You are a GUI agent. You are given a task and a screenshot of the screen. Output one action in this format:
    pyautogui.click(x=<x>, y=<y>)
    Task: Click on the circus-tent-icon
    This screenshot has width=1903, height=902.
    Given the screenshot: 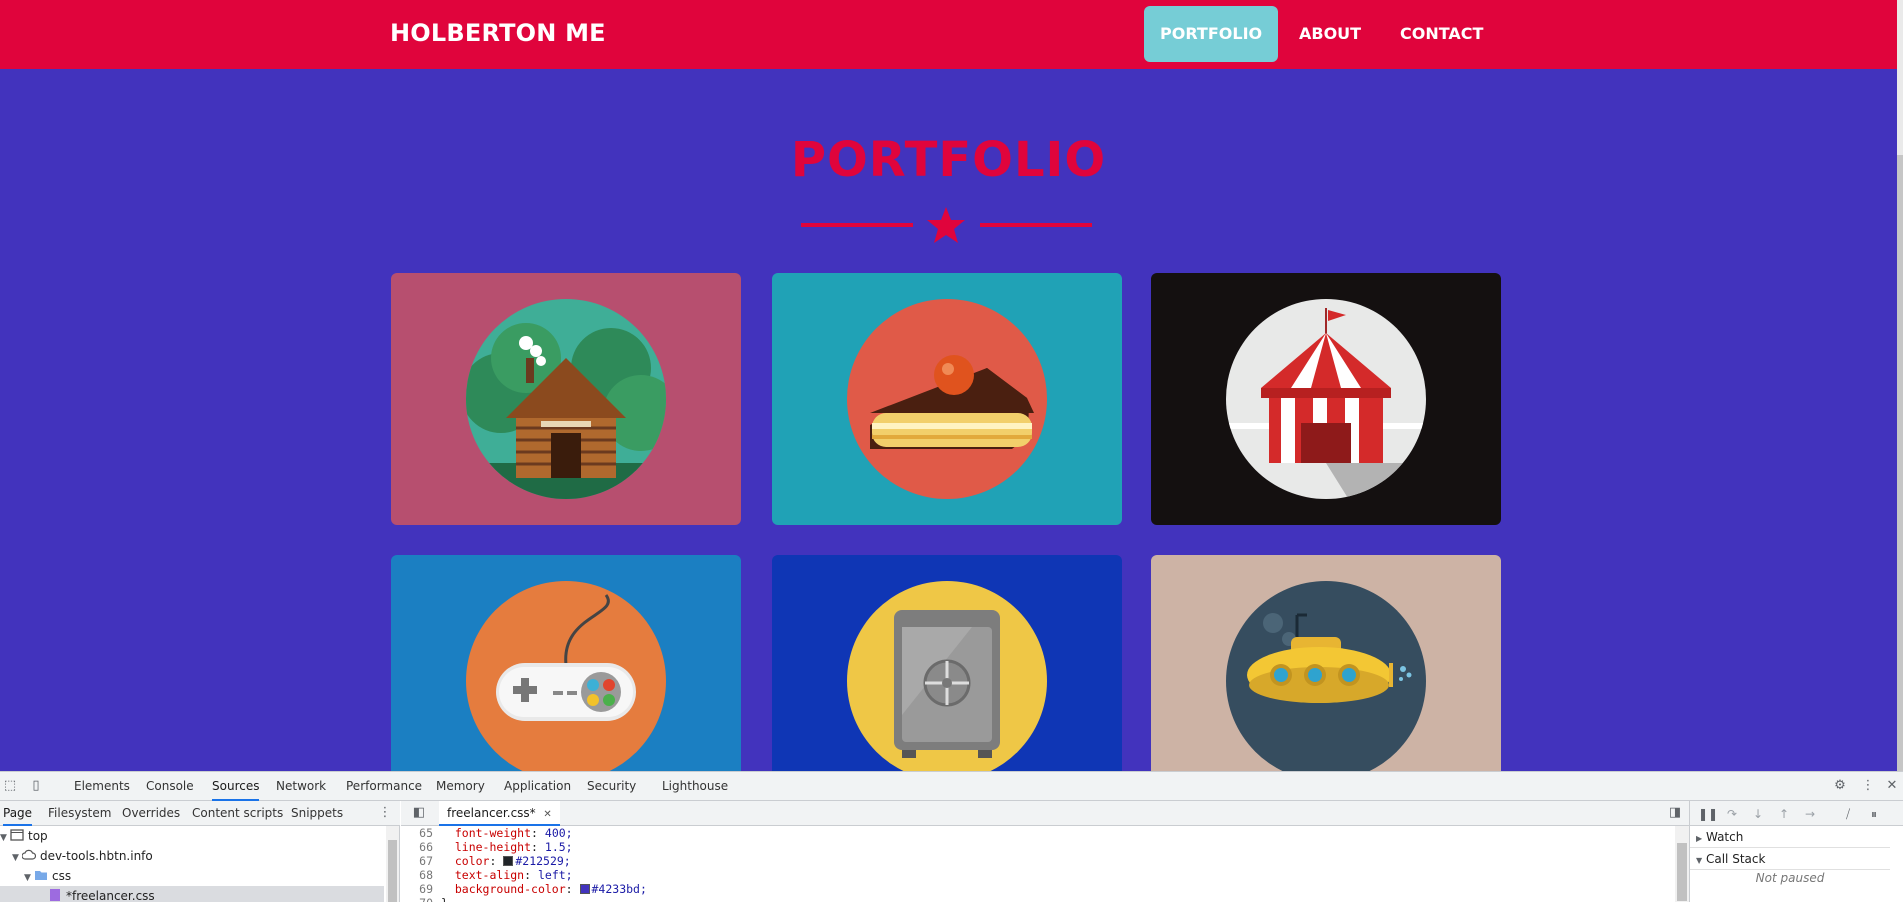 What is the action you would take?
    pyautogui.click(x=1326, y=399)
    